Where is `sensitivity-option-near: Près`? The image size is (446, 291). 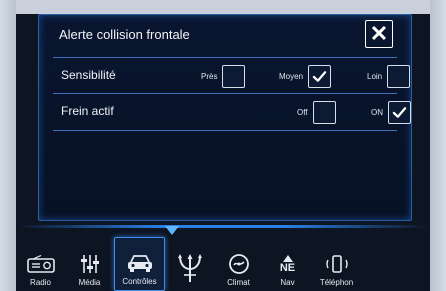 sensitivity-option-near: Près is located at coordinates (223, 76).